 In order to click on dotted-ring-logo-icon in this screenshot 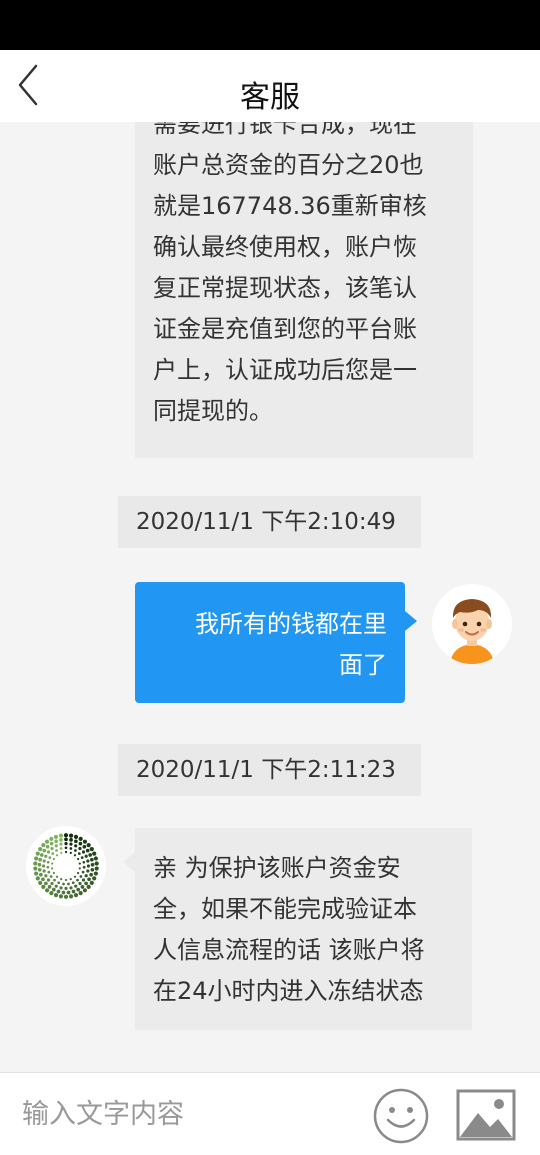, I will do `click(66, 866)`.